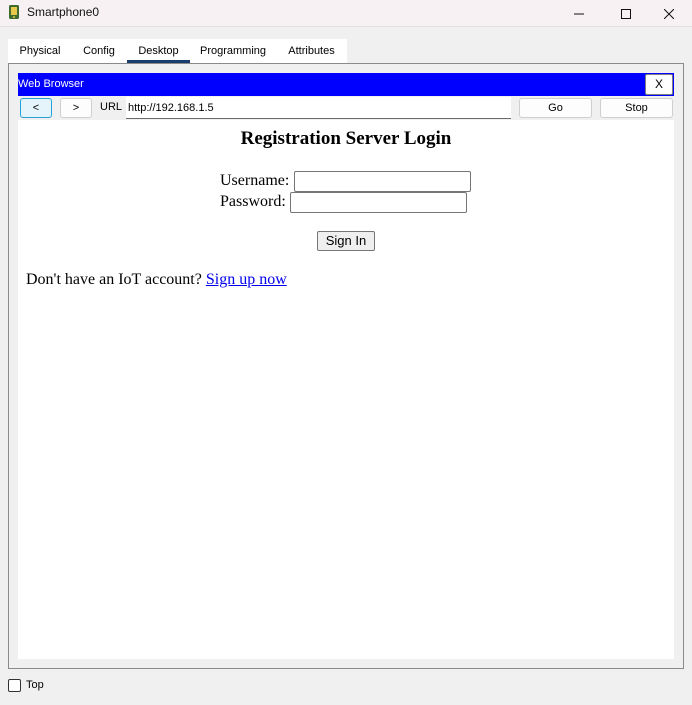 The height and width of the screenshot is (705, 692). I want to click on signup-prompt-text: Don't have an IoT account?, so click(116, 279).